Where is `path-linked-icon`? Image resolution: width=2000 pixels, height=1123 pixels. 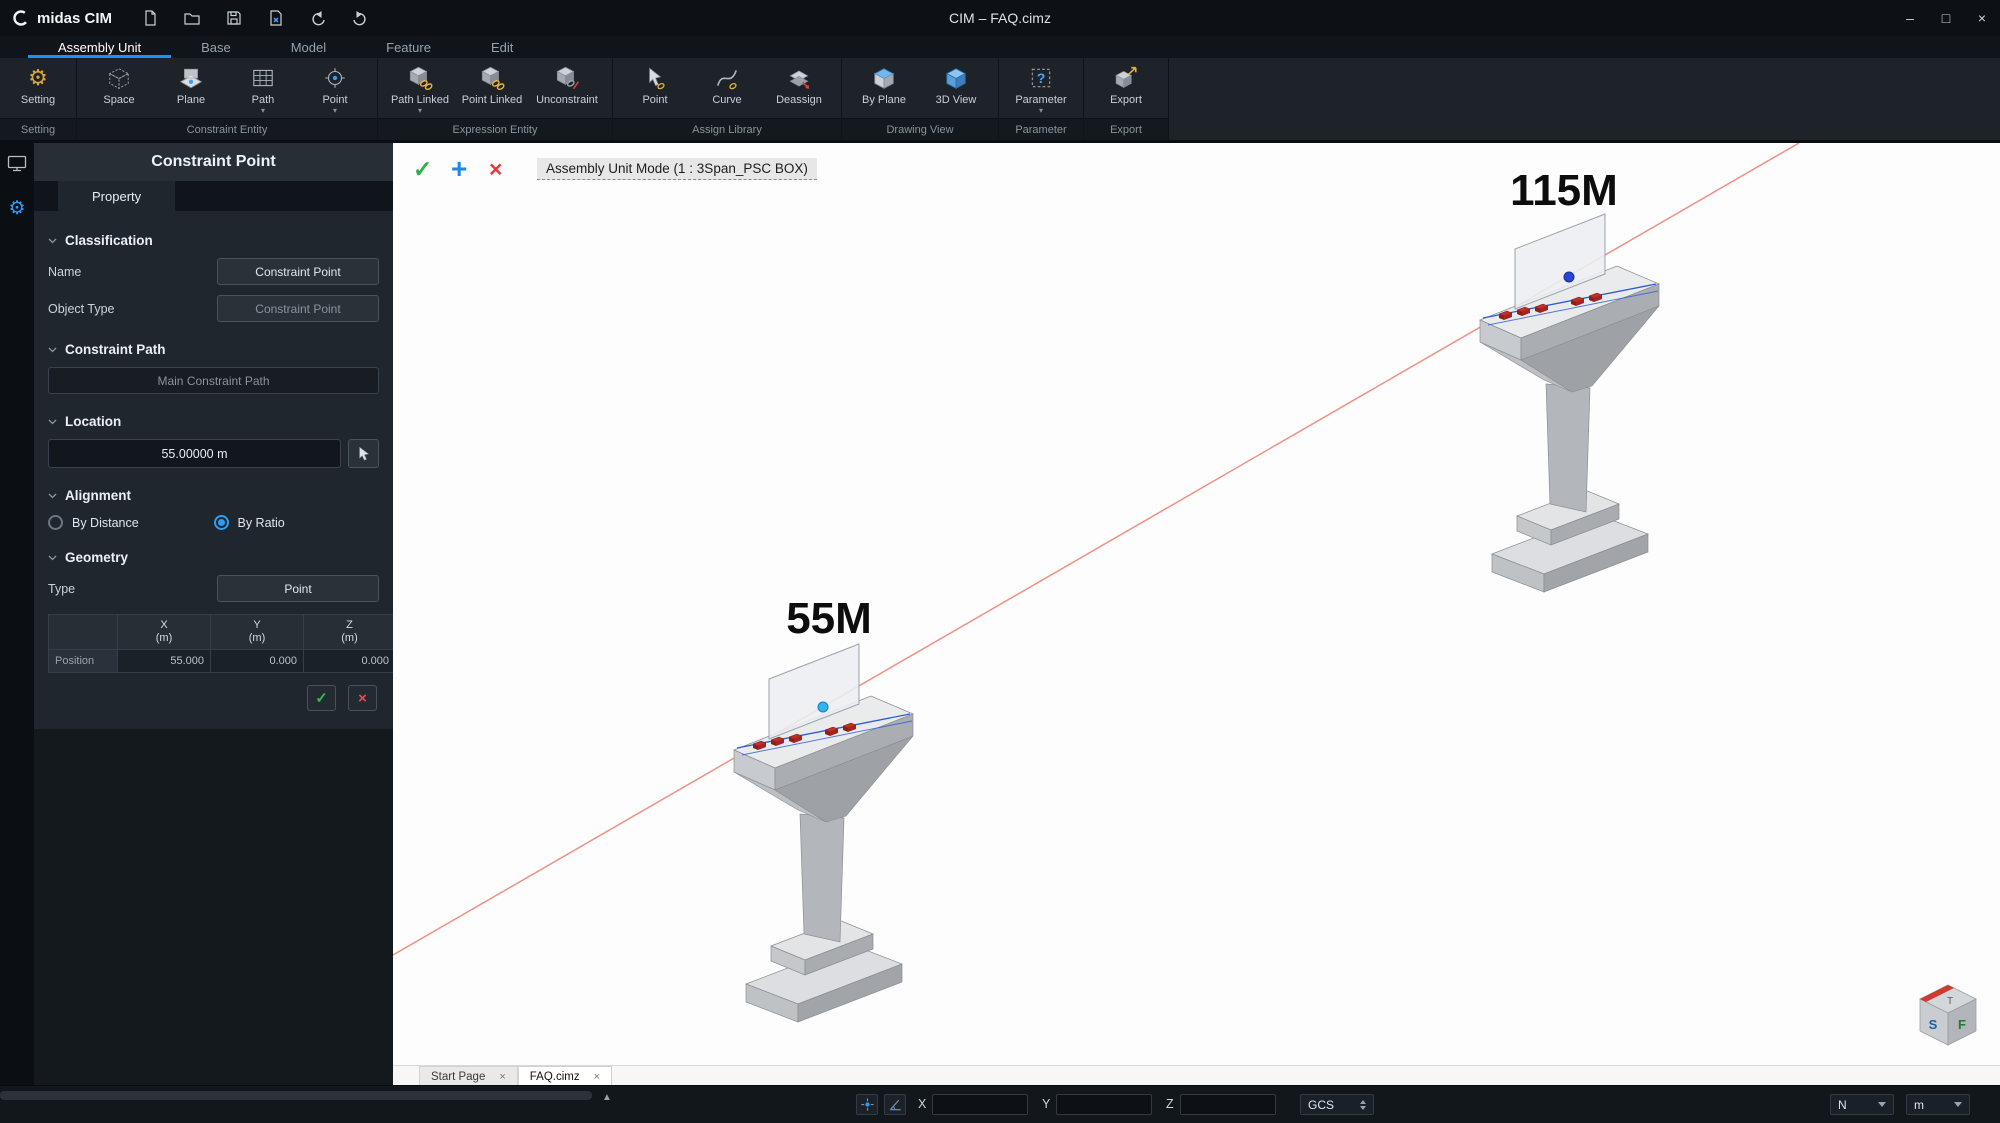 path-linked-icon is located at coordinates (420, 78).